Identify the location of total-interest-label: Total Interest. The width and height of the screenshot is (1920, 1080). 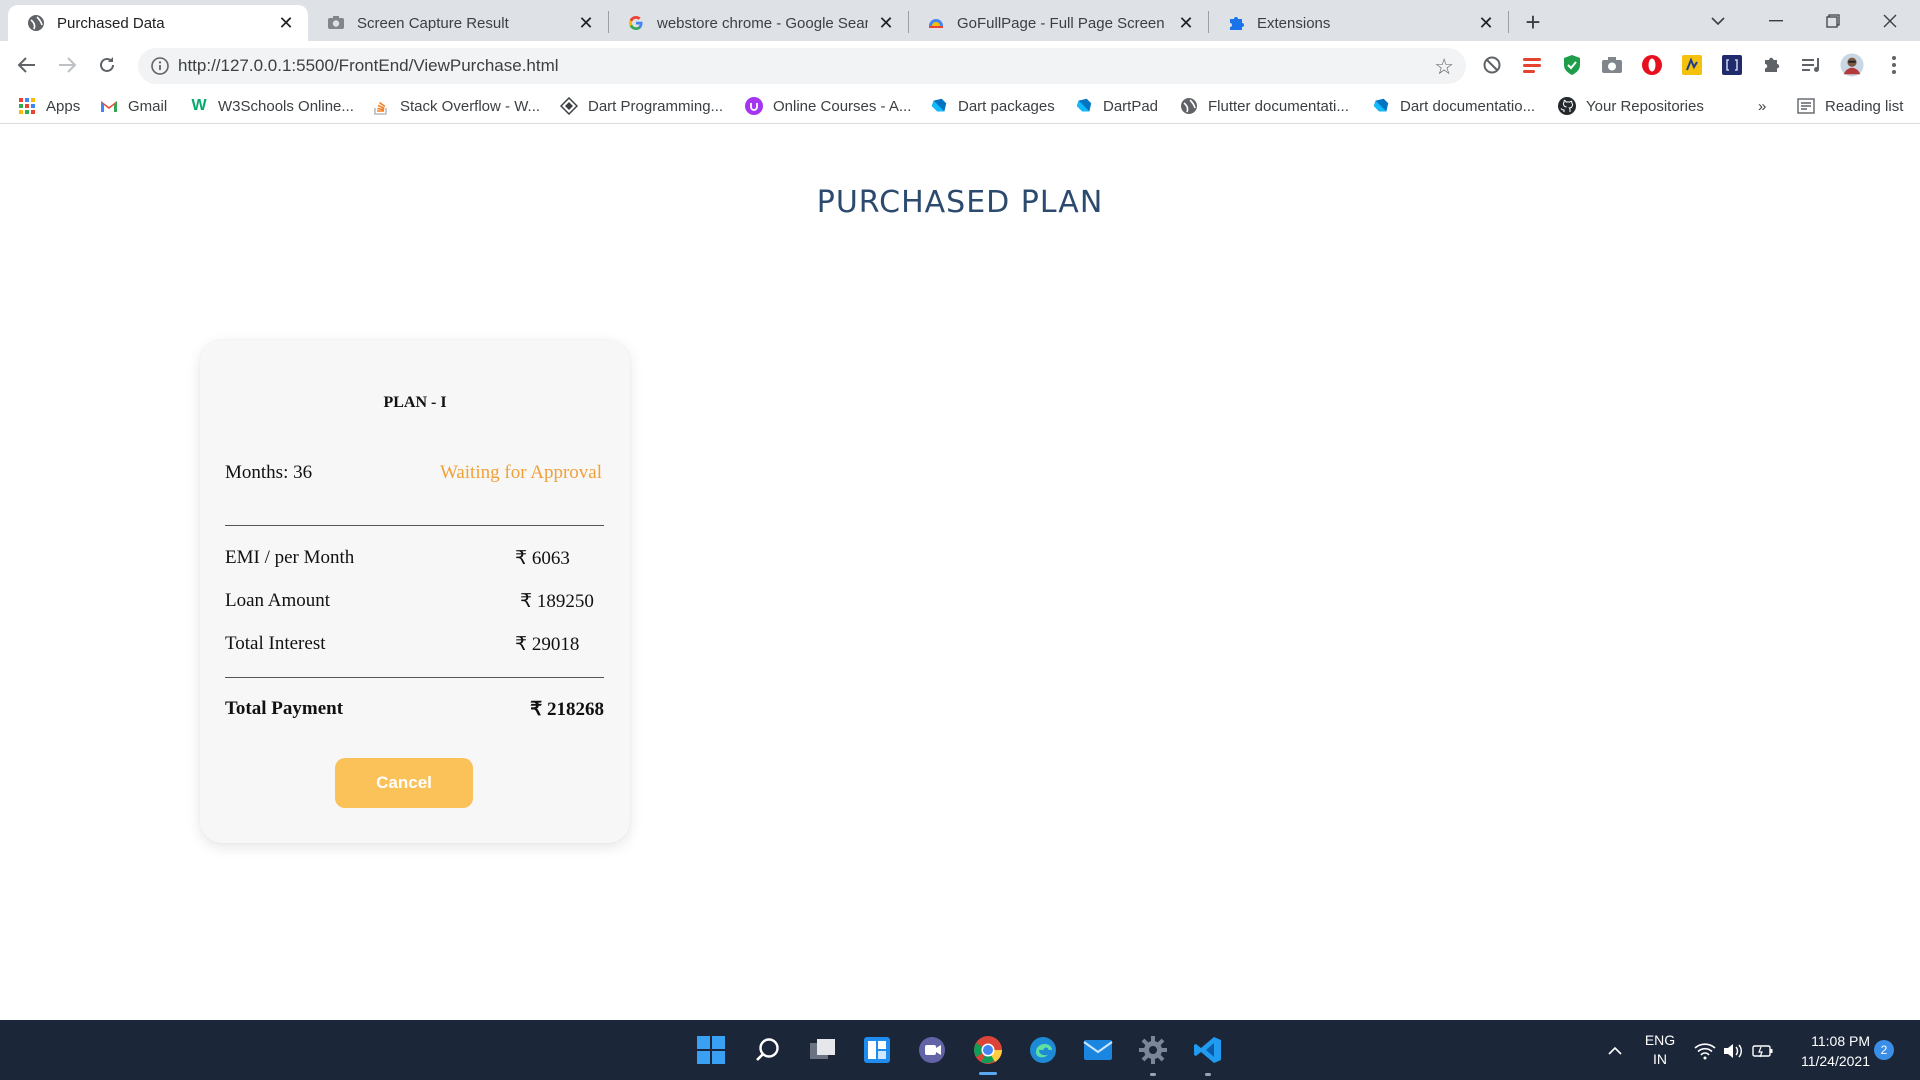
(275, 643).